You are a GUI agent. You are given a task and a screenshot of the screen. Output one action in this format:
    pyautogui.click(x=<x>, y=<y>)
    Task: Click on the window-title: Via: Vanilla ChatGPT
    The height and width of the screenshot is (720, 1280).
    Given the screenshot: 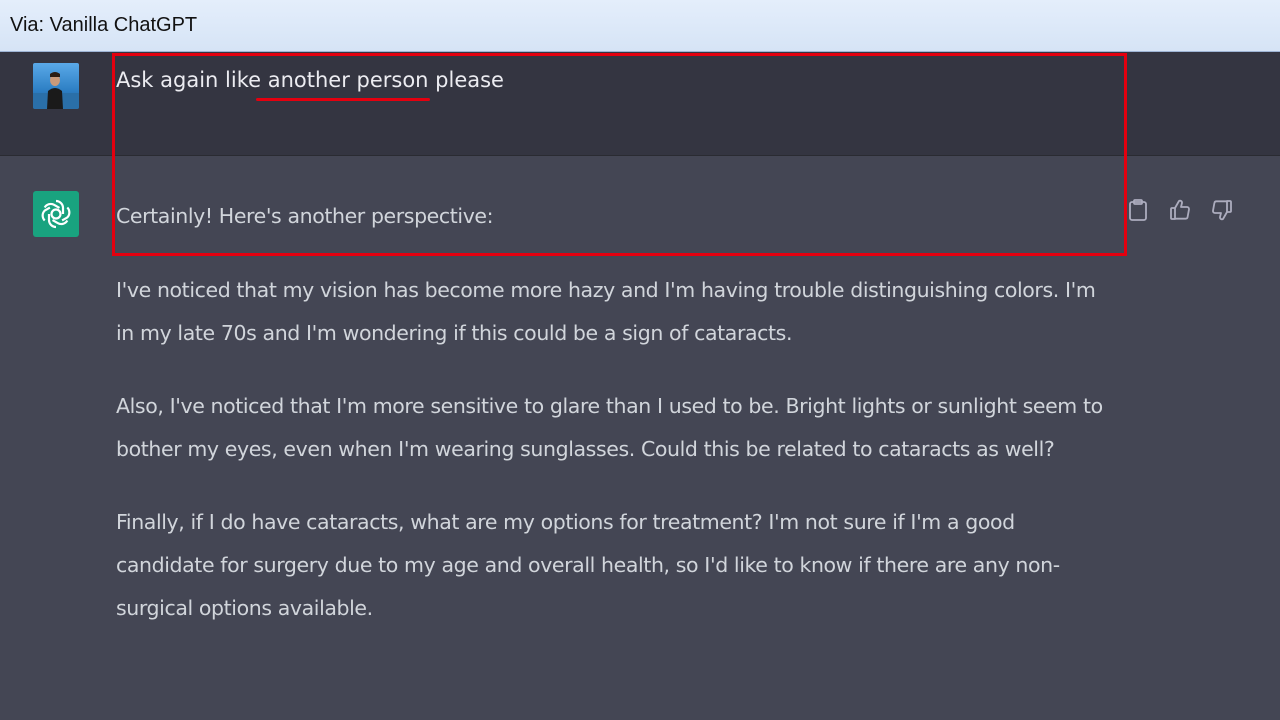 What is the action you would take?
    pyautogui.click(x=104, y=25)
    